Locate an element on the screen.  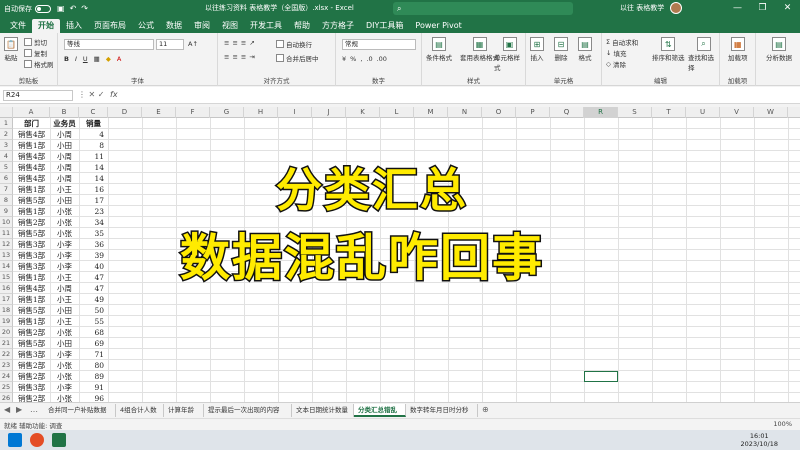
maximize-button: ❐ is located at coordinates (762, 8).